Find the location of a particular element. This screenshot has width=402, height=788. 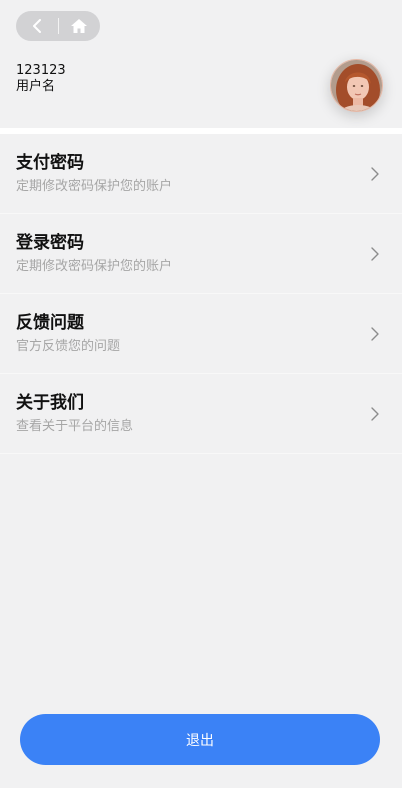

home-icon is located at coordinates (79, 26).